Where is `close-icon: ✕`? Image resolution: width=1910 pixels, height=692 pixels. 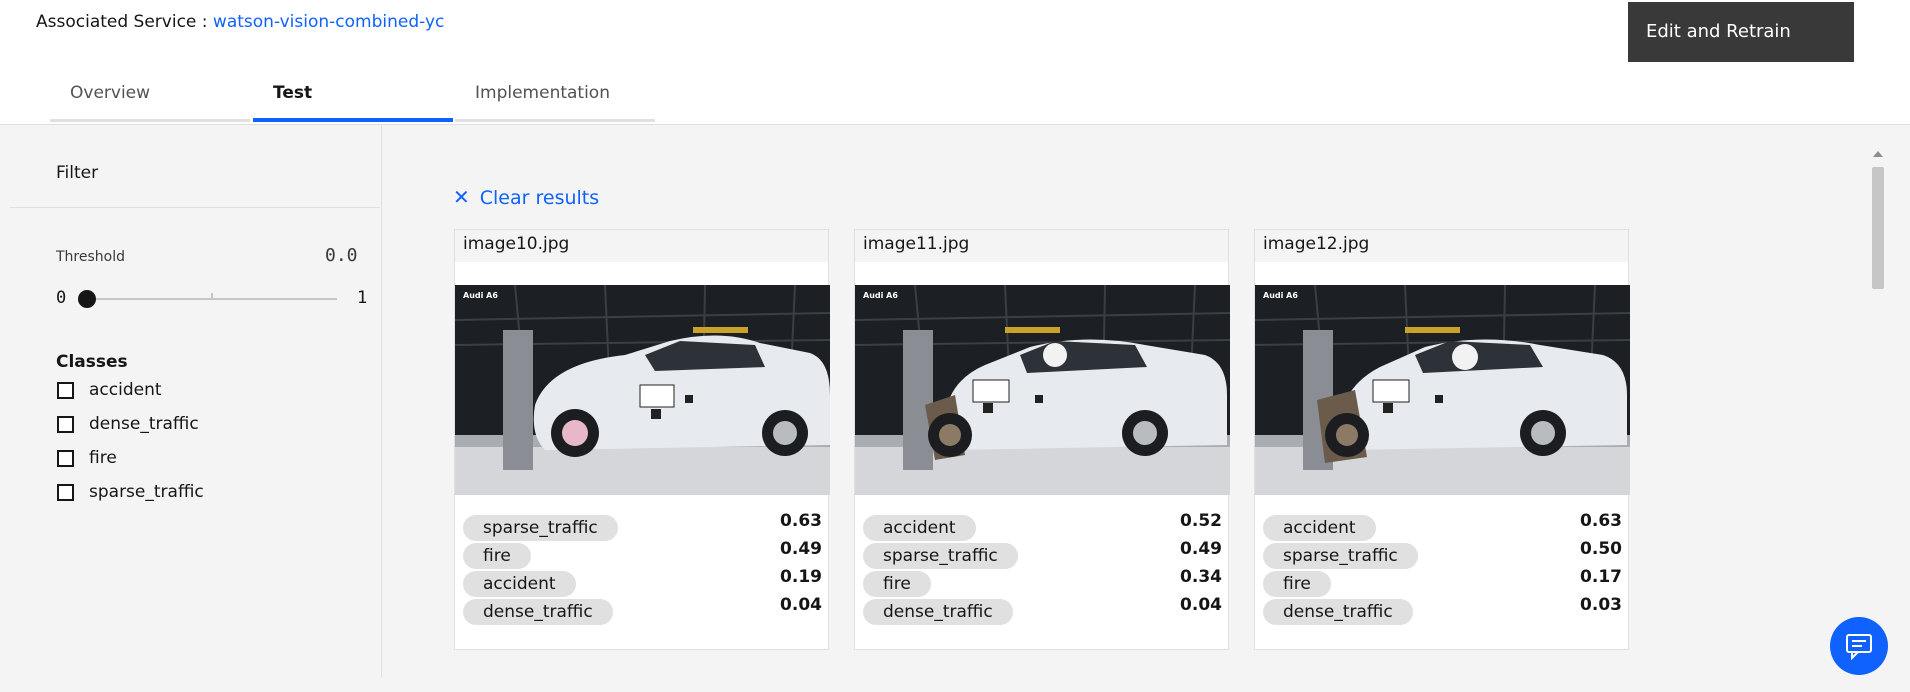 close-icon: ✕ is located at coordinates (461, 197).